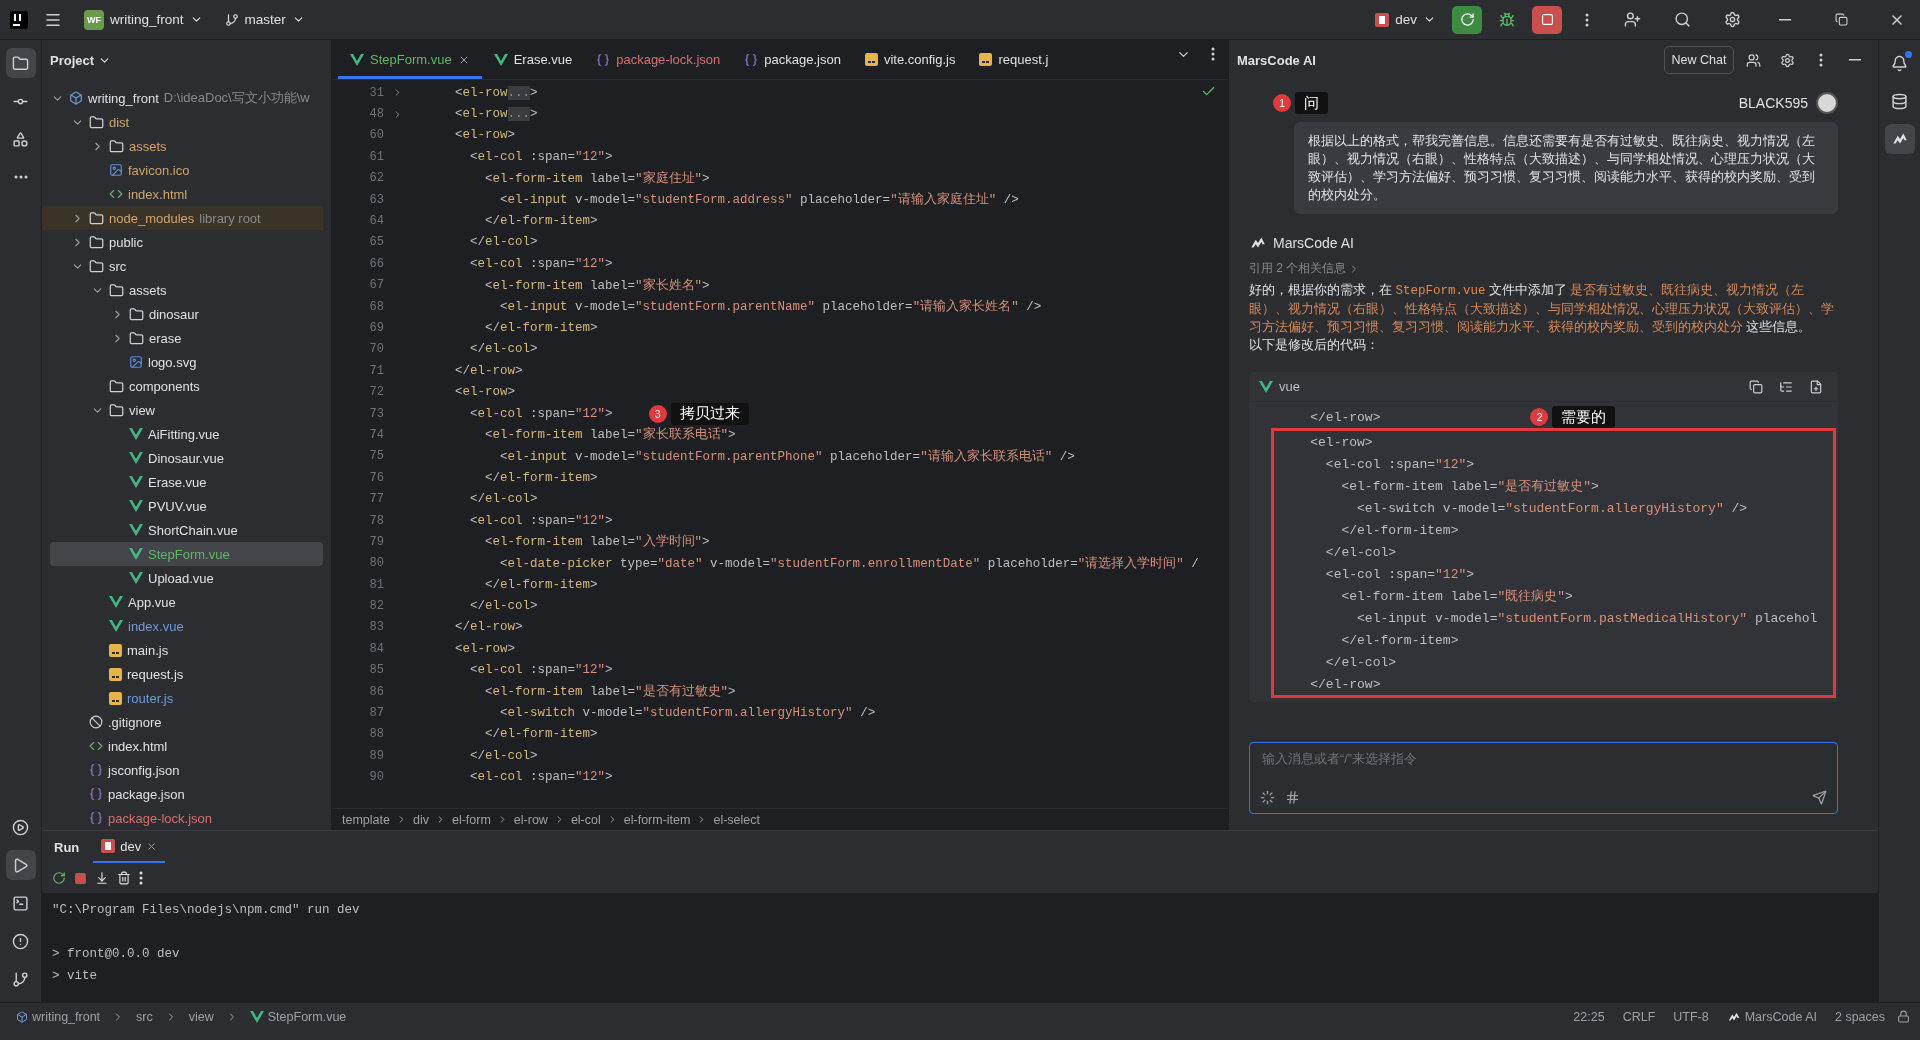 The image size is (1920, 1040). What do you see at coordinates (1639, 1016) in the screenshot?
I see `status-item: CRLF` at bounding box center [1639, 1016].